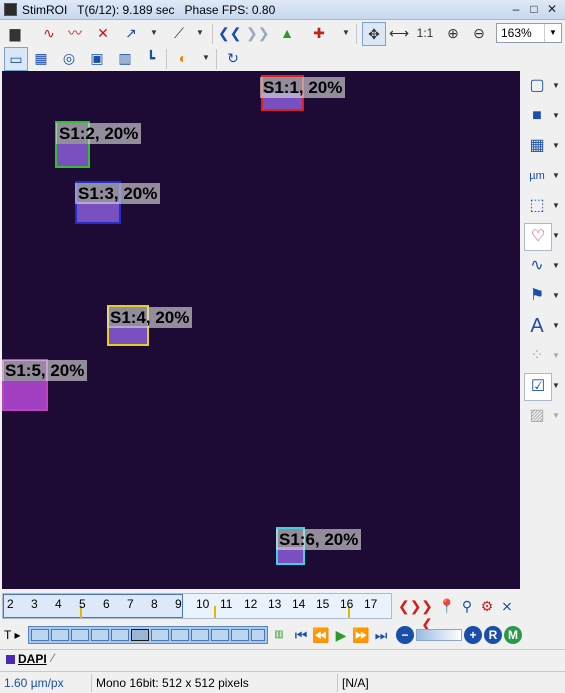 The height and width of the screenshot is (693, 565). What do you see at coordinates (537, 296) in the screenshot?
I see `flag-icon: ⚑` at bounding box center [537, 296].